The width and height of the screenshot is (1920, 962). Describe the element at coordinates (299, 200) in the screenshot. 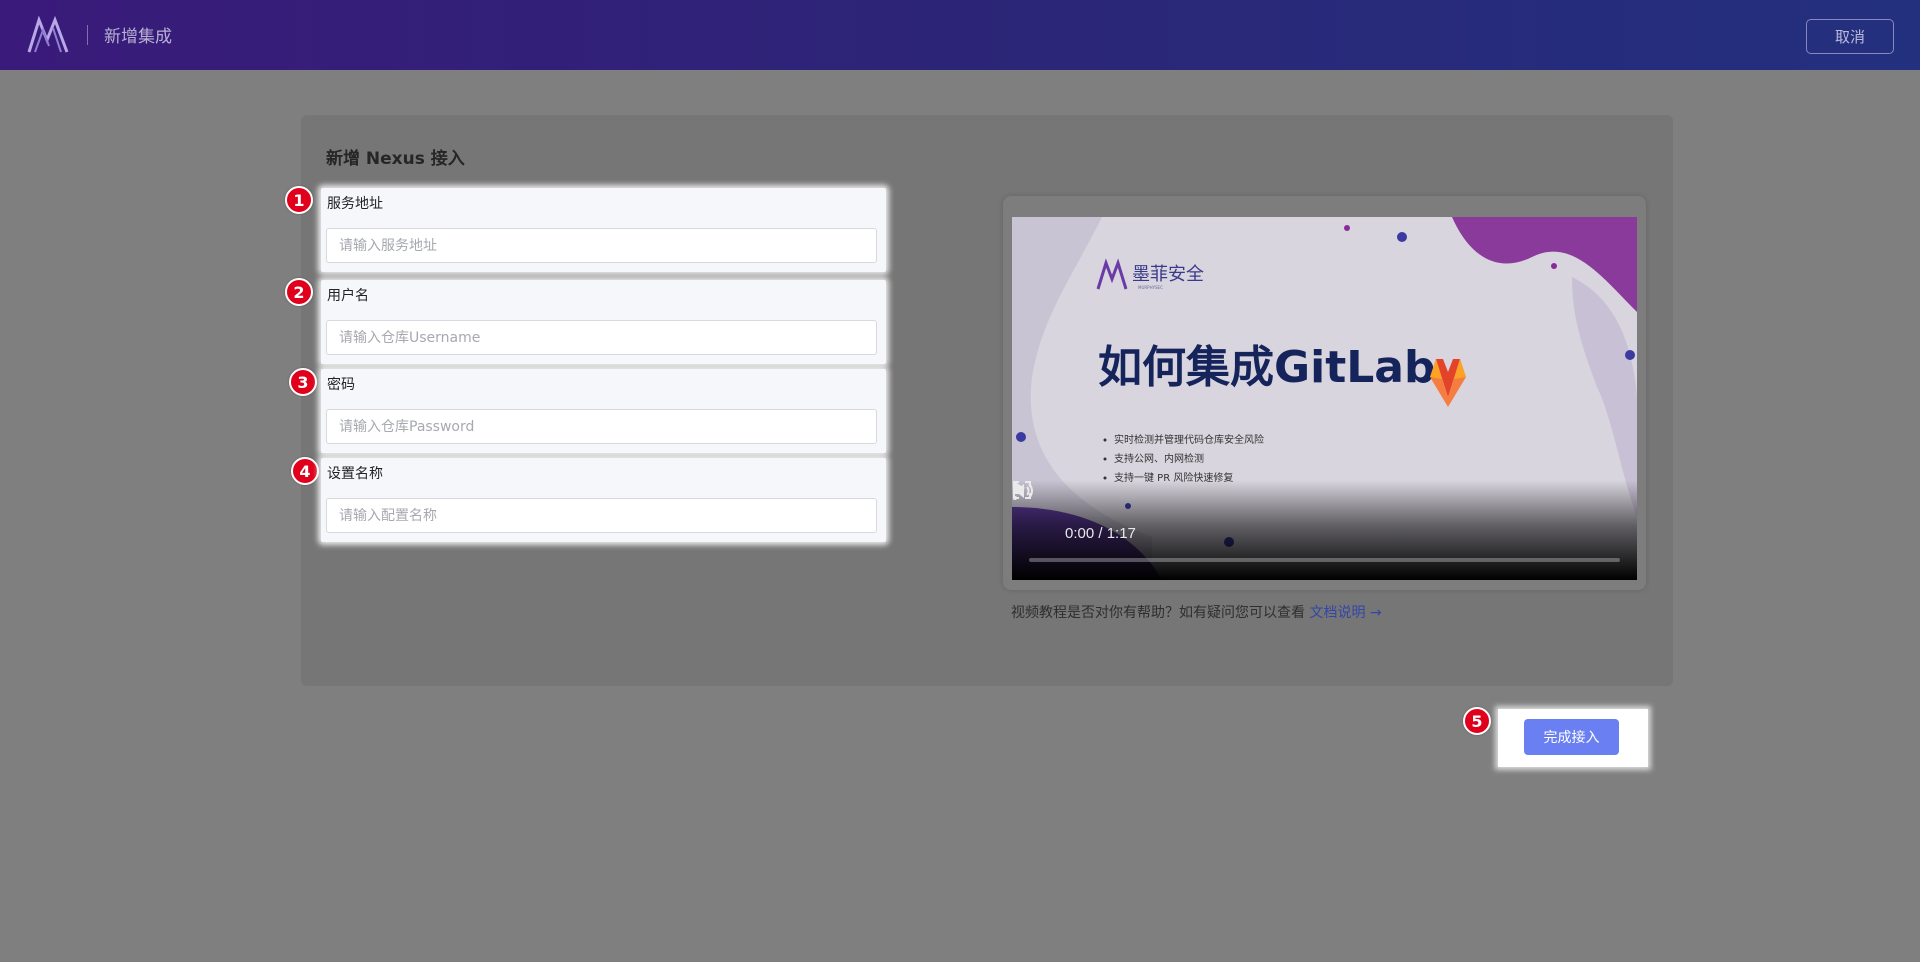

I see `step-badge-1: 1` at that location.